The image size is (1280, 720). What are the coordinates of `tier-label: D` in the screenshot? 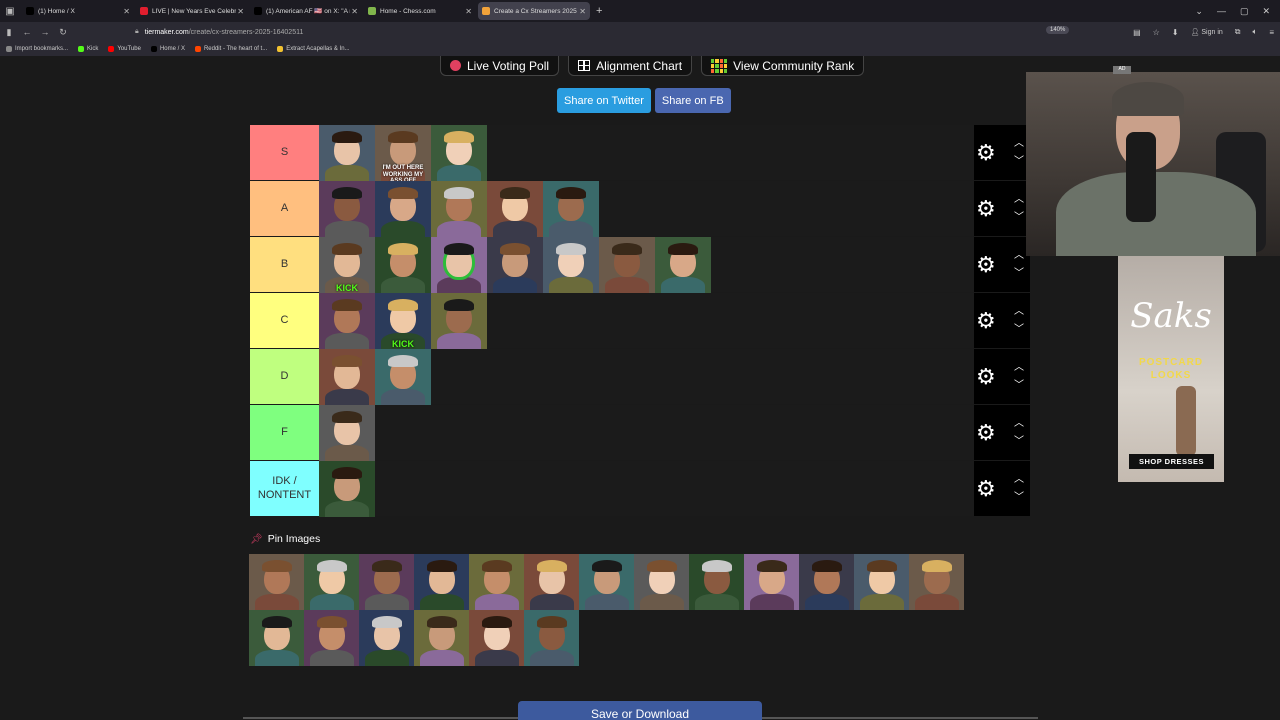 It's located at (284, 376).